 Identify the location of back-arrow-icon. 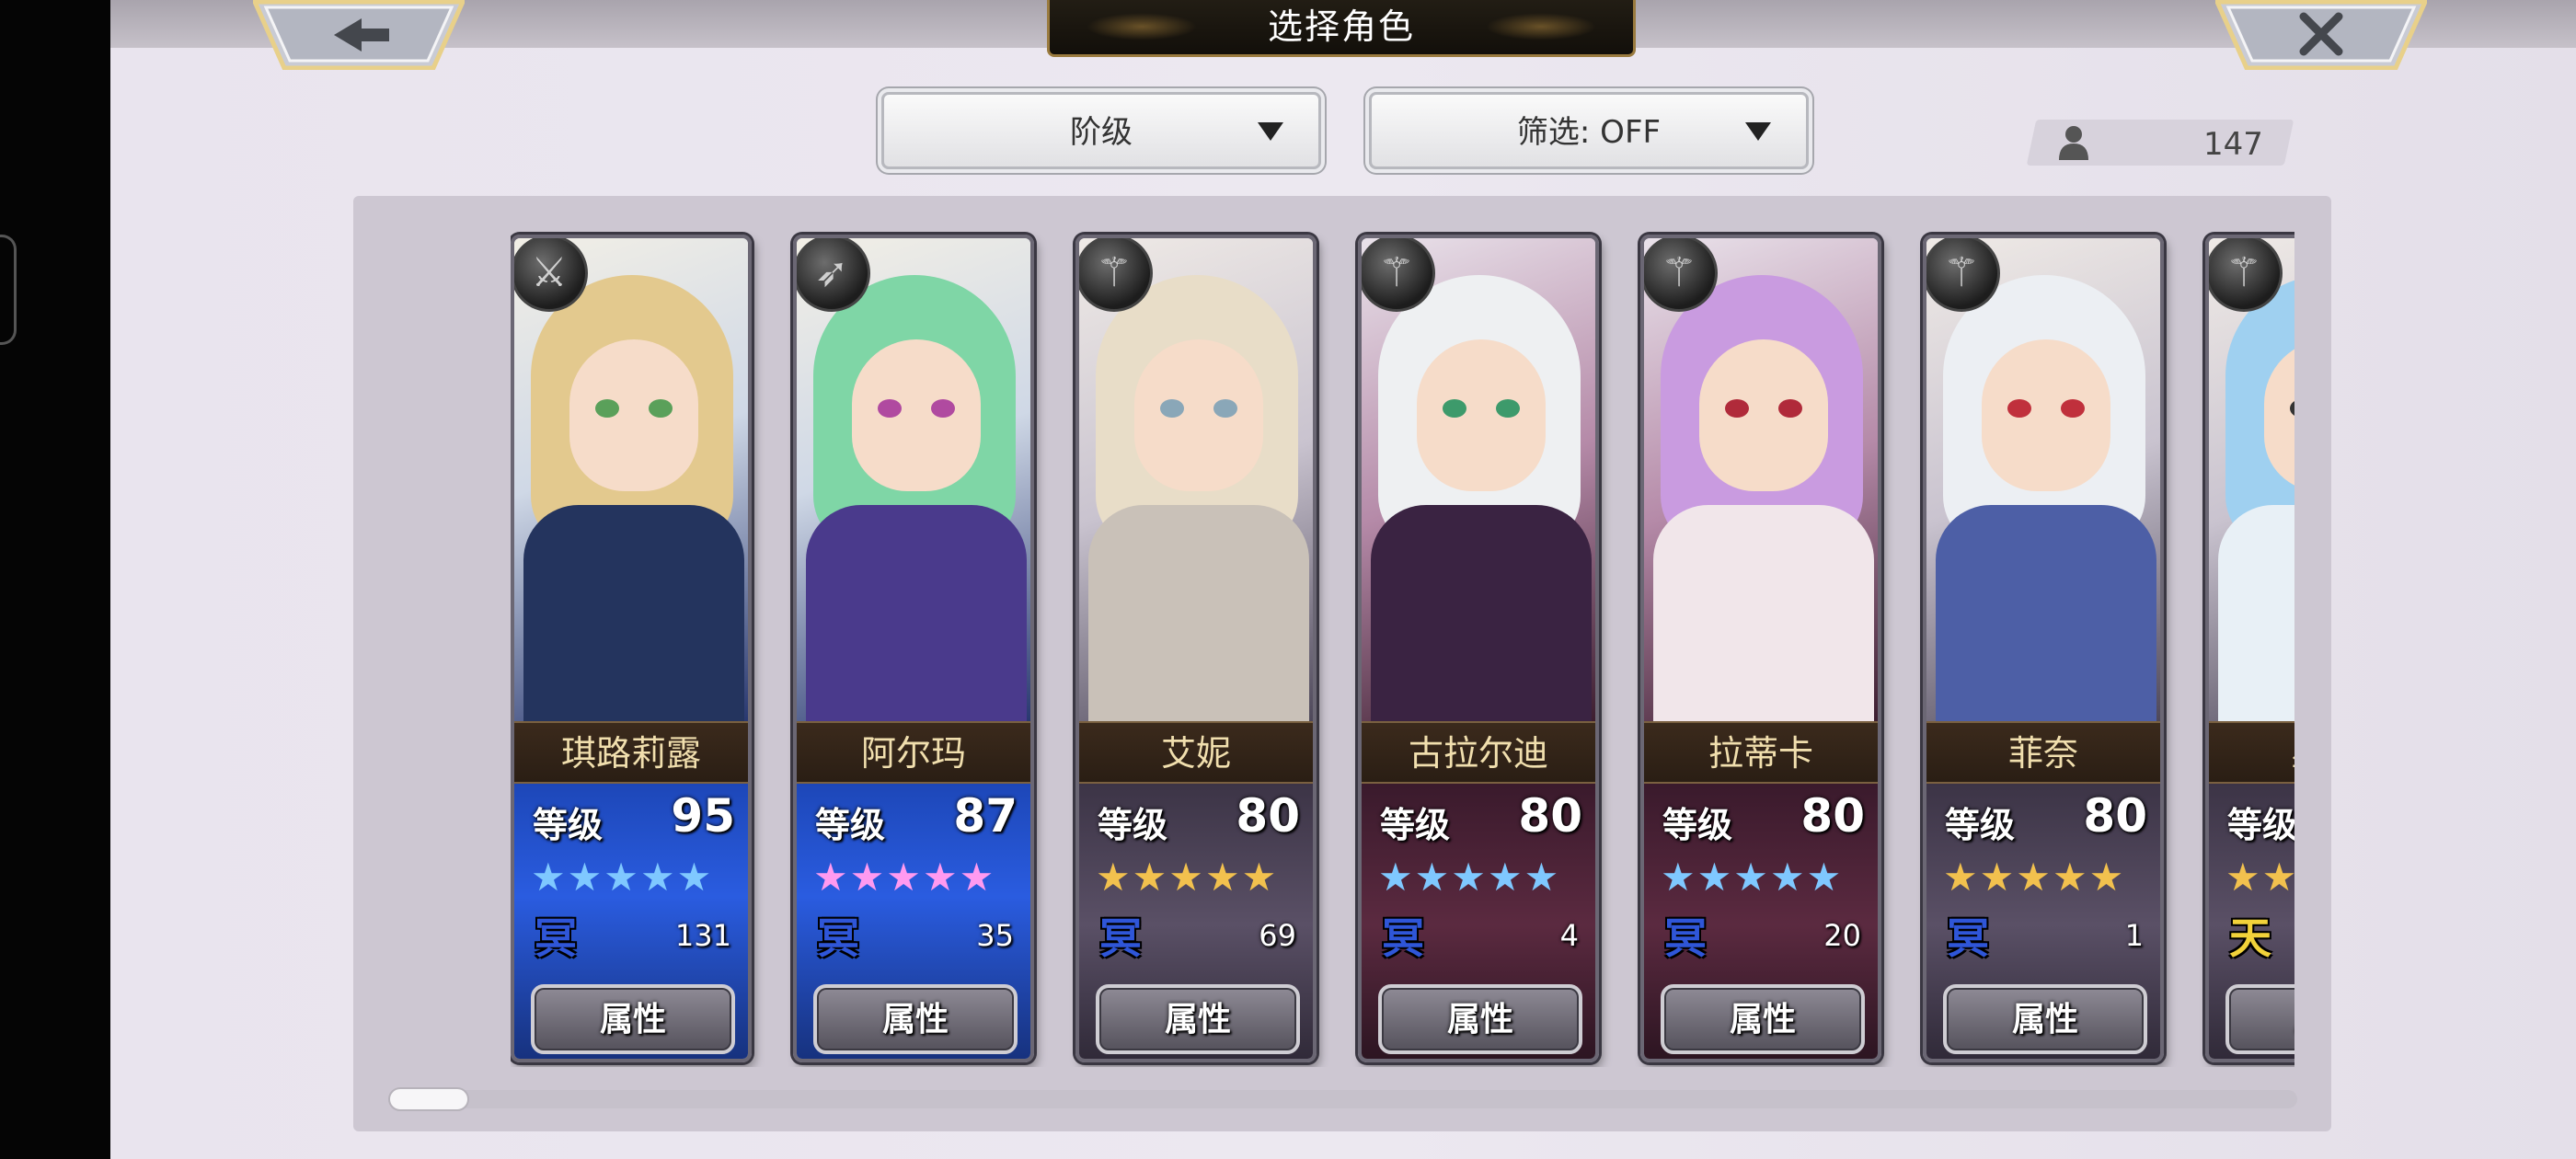
(361, 35).